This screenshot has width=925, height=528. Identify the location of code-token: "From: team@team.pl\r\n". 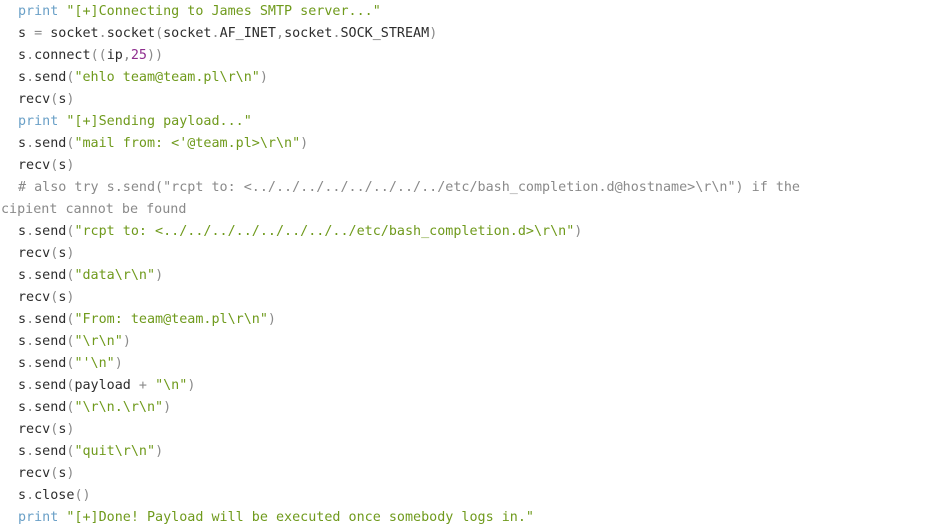
(171, 319).